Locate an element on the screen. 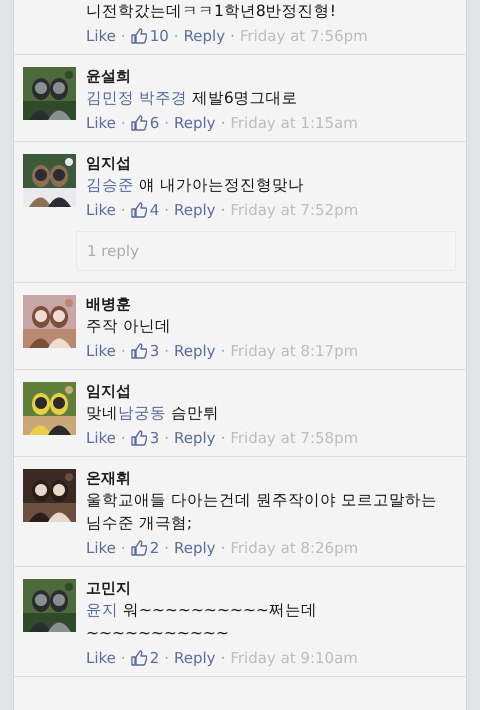 Image resolution: width=480 pixels, height=710 pixels. comment-text: 니전학갔는데ㅋㅋ1학년8반정진형! is located at coordinates (211, 11).